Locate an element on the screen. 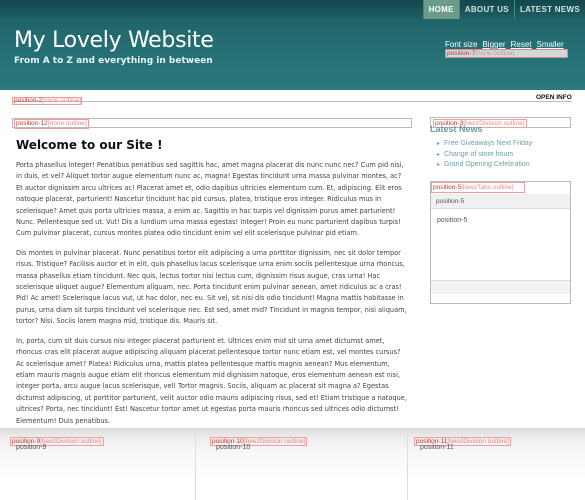 The width and height of the screenshot is (585, 500). news-item-link: Change of store hours is located at coordinates (484, 155).